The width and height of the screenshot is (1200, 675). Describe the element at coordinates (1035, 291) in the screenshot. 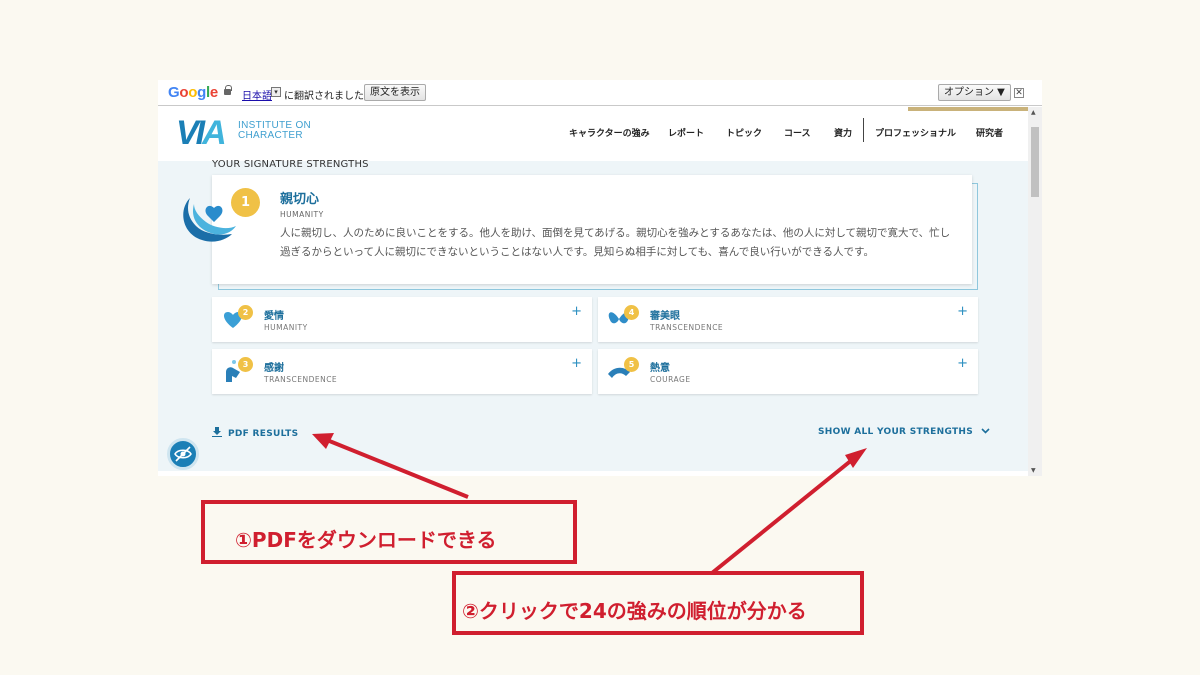

I see `vertical-scrollbar: ▲ ▼` at that location.